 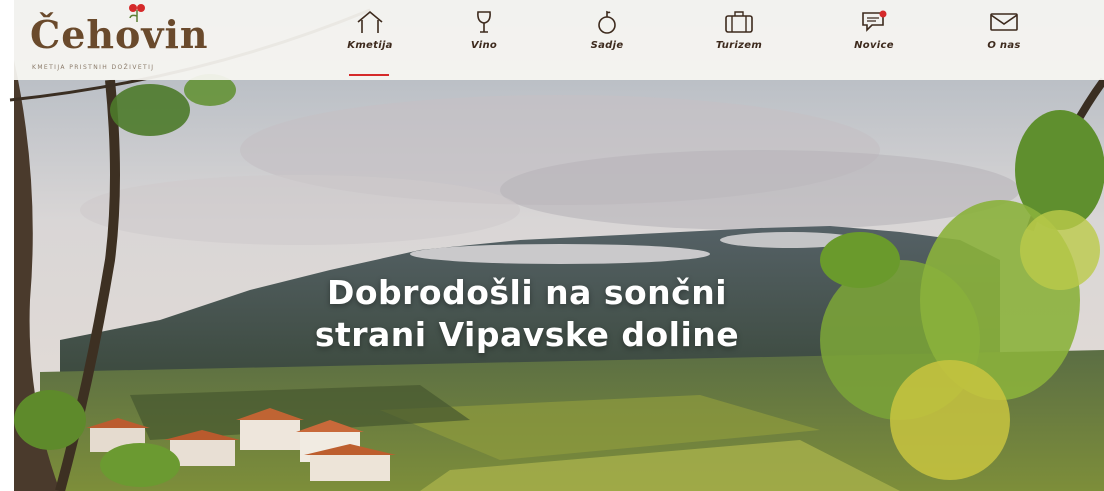 What do you see at coordinates (874, 21) in the screenshot?
I see `chat-bubble-icon` at bounding box center [874, 21].